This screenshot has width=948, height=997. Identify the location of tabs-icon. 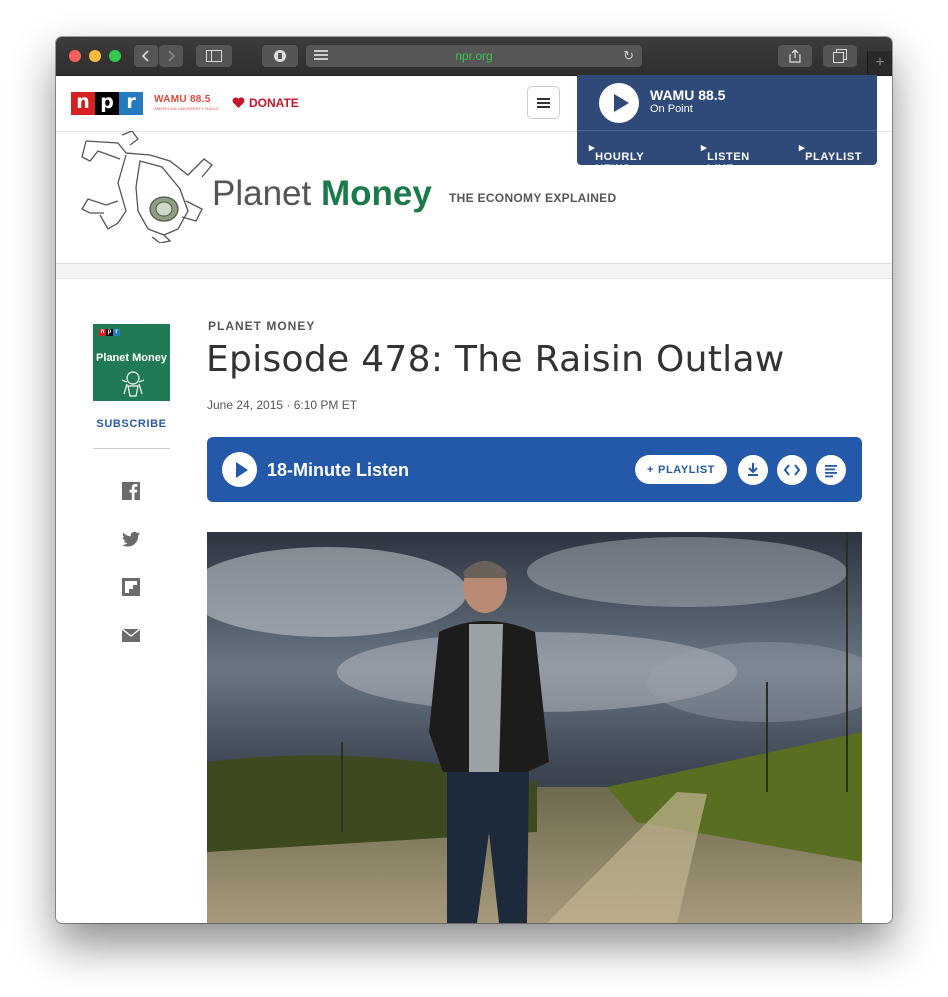
(840, 56).